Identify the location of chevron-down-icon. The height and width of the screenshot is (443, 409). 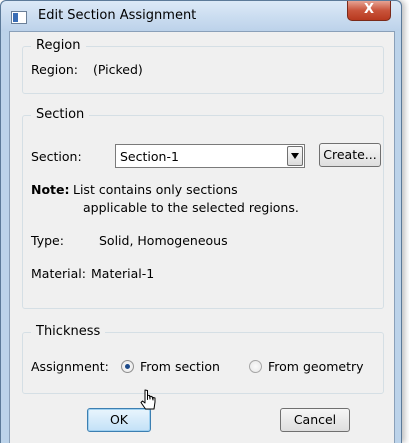
(295, 156).